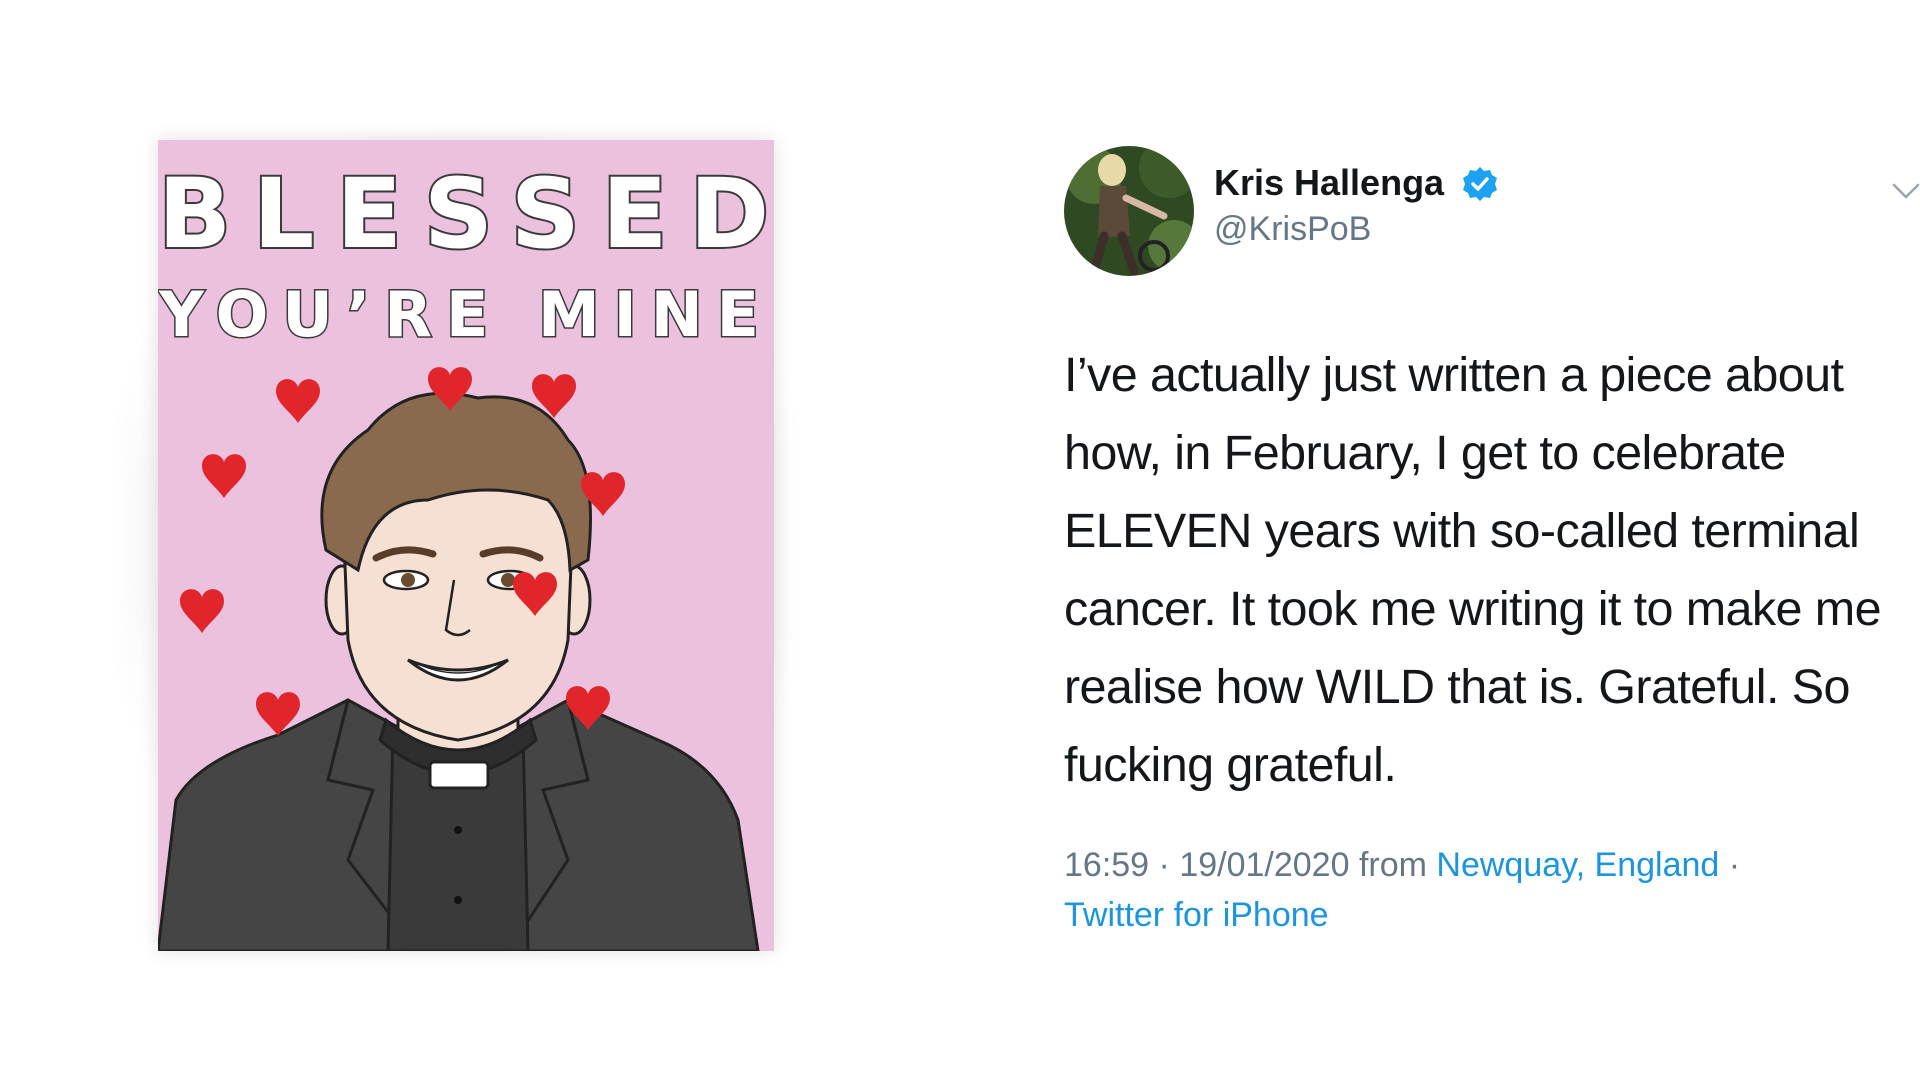  What do you see at coordinates (1577, 865) in the screenshot?
I see `location-link: Newquay, England` at bounding box center [1577, 865].